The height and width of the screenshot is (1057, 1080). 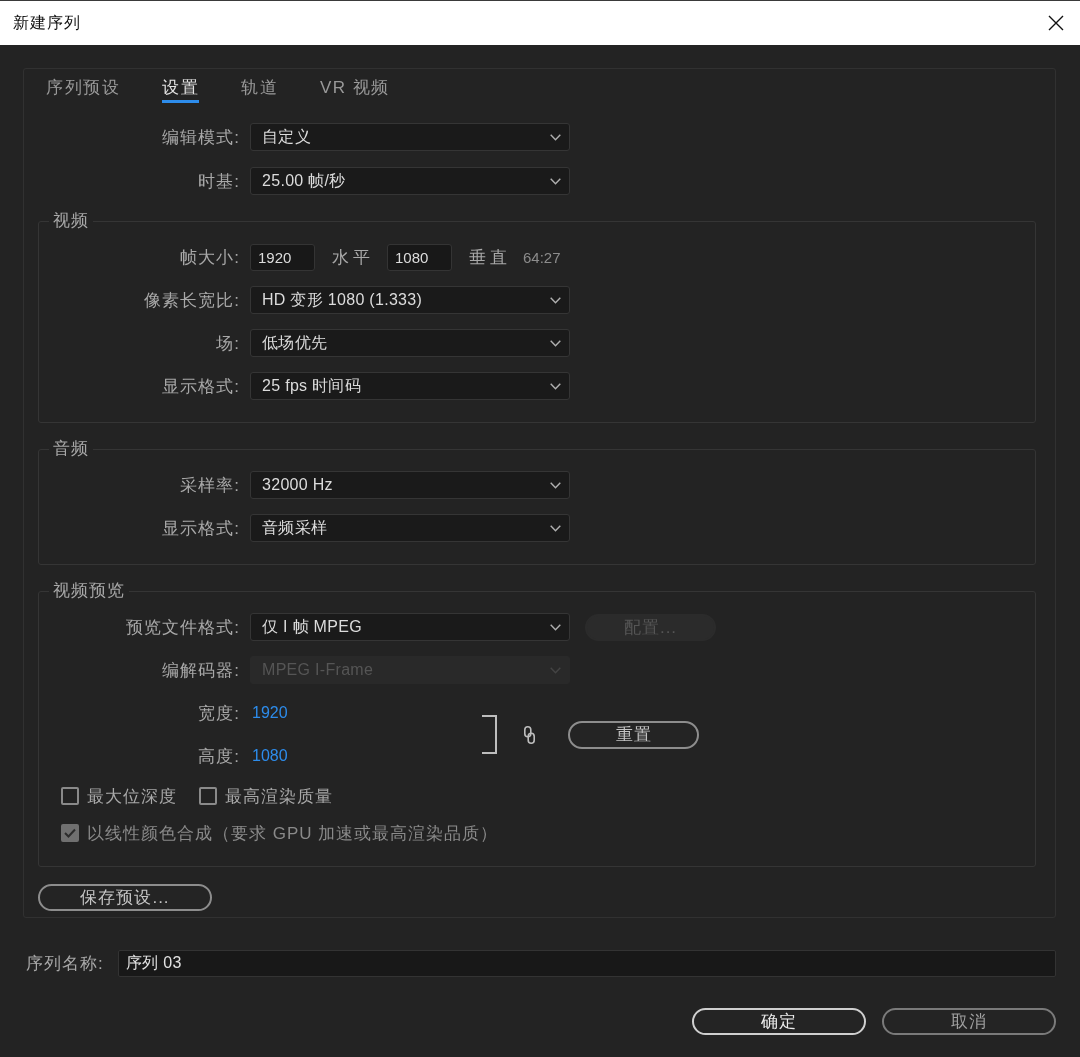 I want to click on field-label: 序列名称:, so click(x=65, y=964).